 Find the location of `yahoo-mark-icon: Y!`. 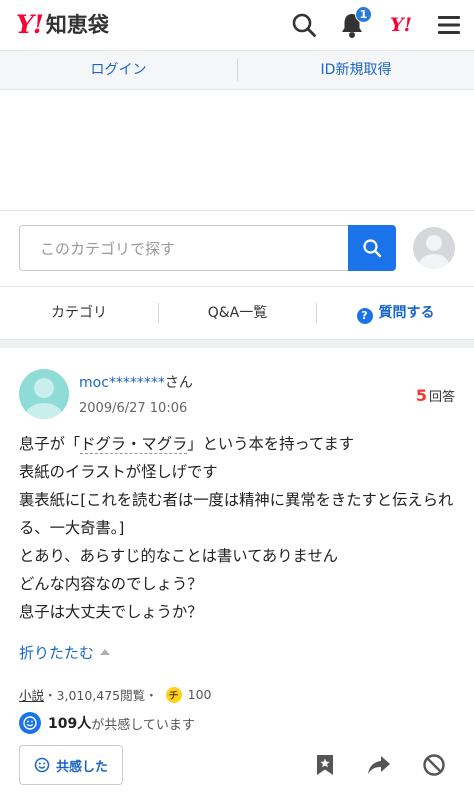

yahoo-mark-icon: Y! is located at coordinates (401, 25).